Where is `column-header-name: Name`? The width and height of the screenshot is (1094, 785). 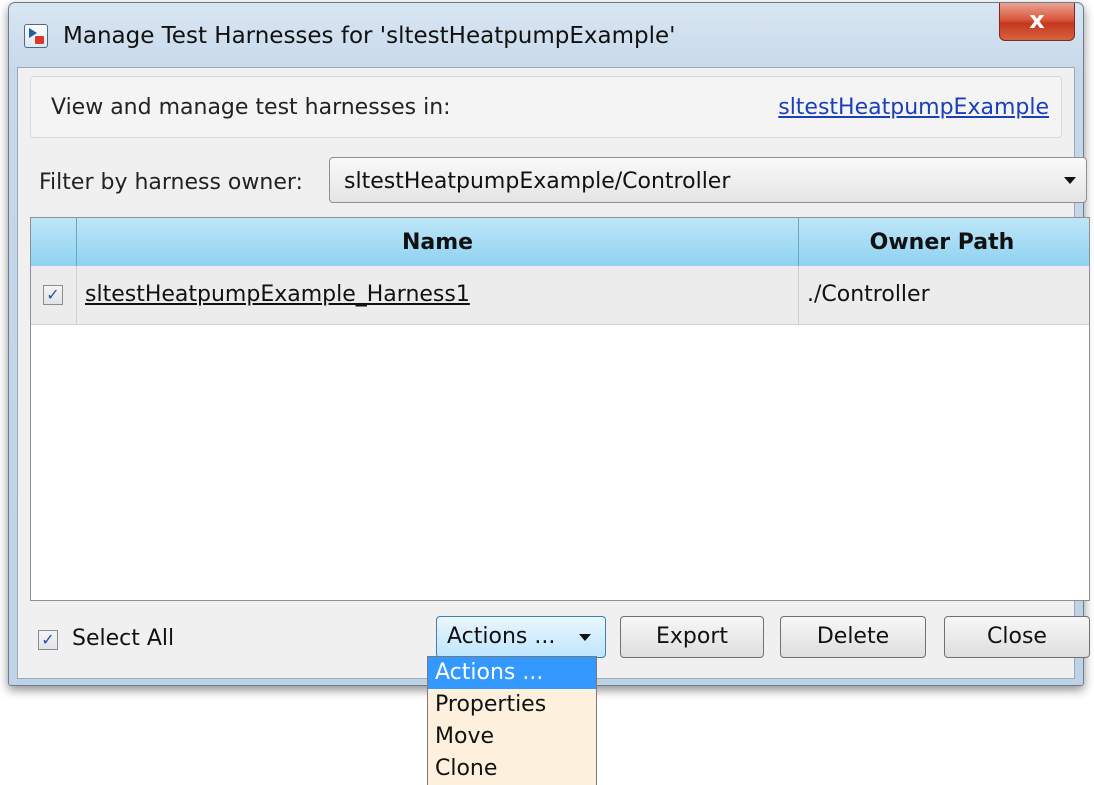 column-header-name: Name is located at coordinates (438, 242).